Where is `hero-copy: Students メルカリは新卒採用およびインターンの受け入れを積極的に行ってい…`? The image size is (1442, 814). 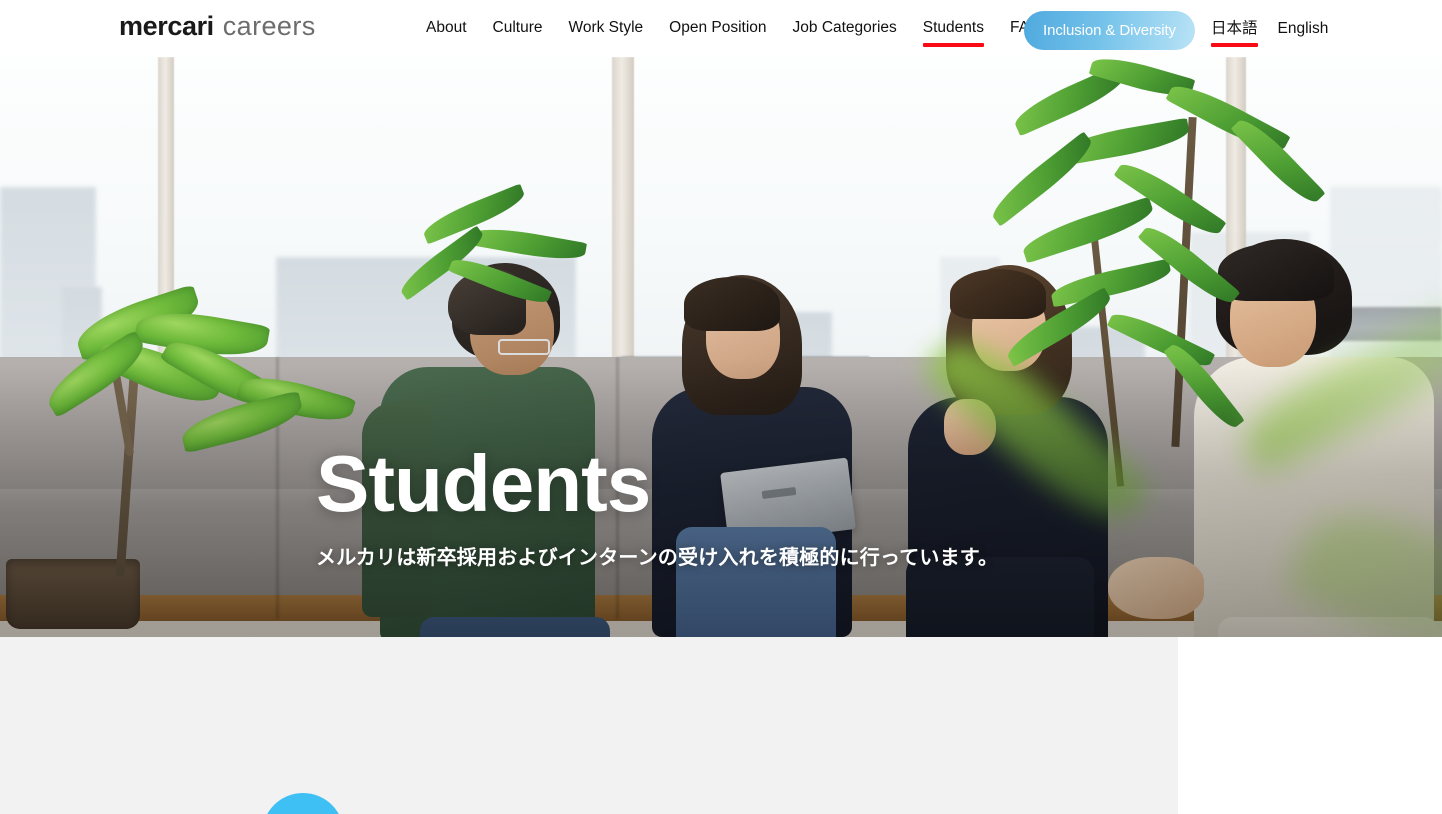 hero-copy: Students メルカリは新卒採用およびインターンの受け入れを積極的に行ってい… is located at coordinates (657, 507).